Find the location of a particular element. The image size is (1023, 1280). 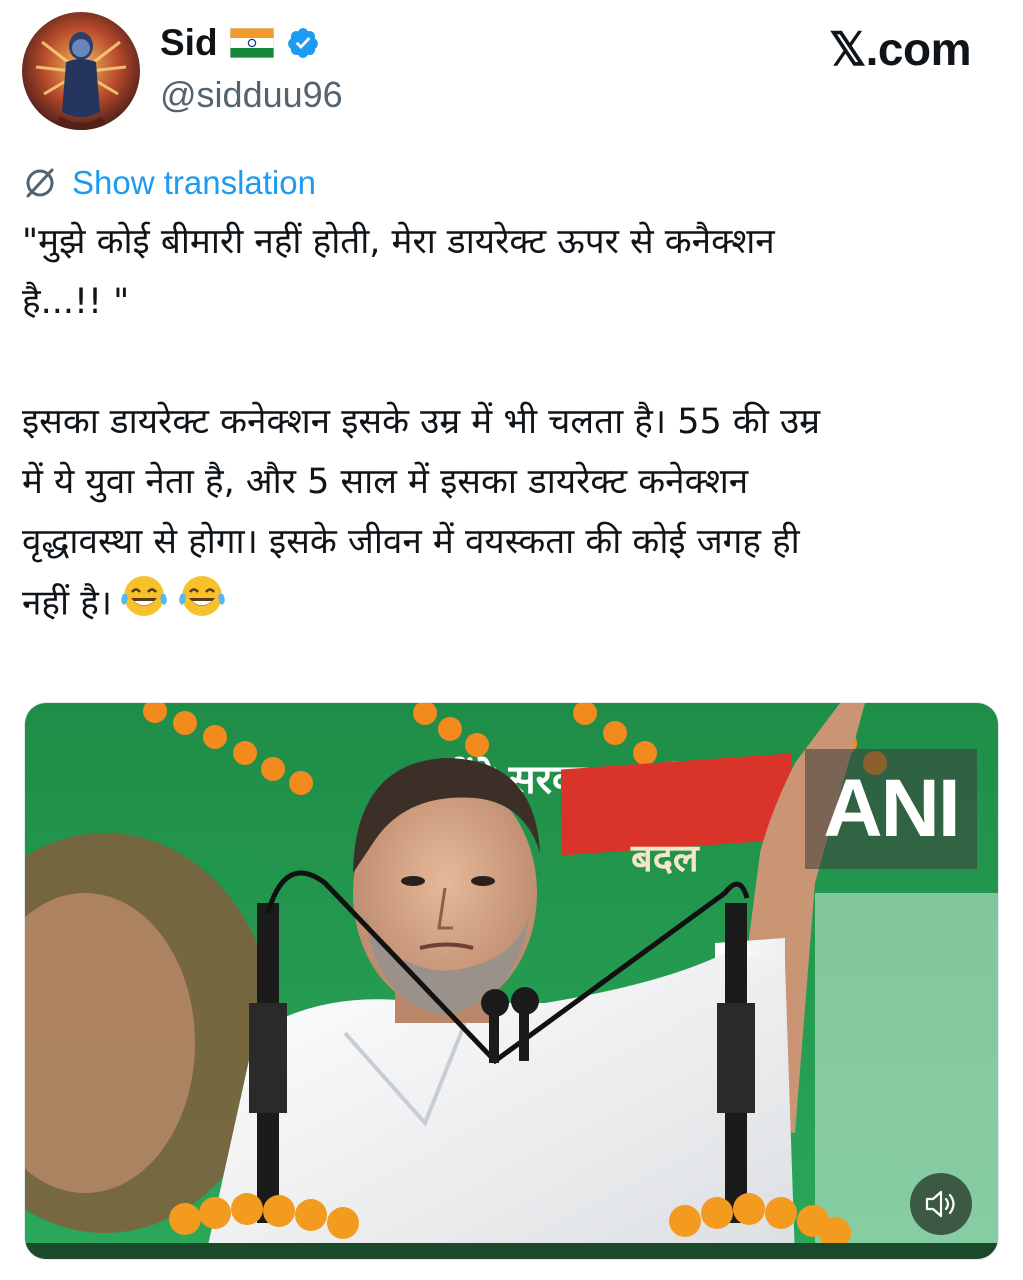

avatar is located at coordinates (81, 71).